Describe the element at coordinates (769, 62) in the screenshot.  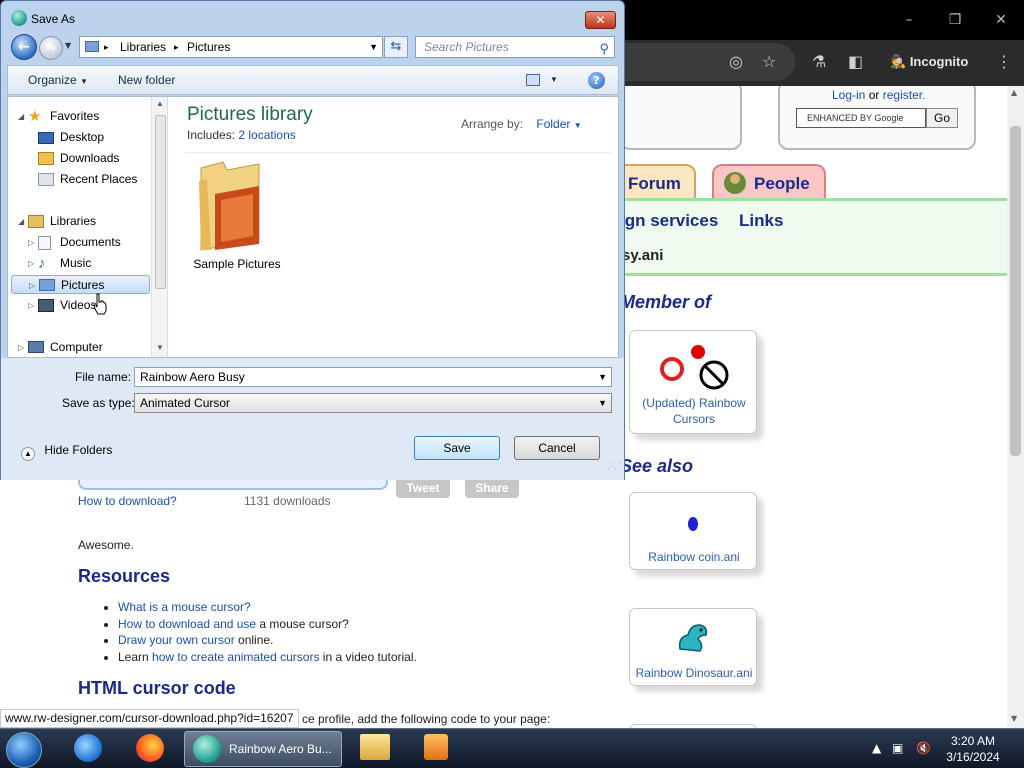
I see `star-icon: ☆` at that location.